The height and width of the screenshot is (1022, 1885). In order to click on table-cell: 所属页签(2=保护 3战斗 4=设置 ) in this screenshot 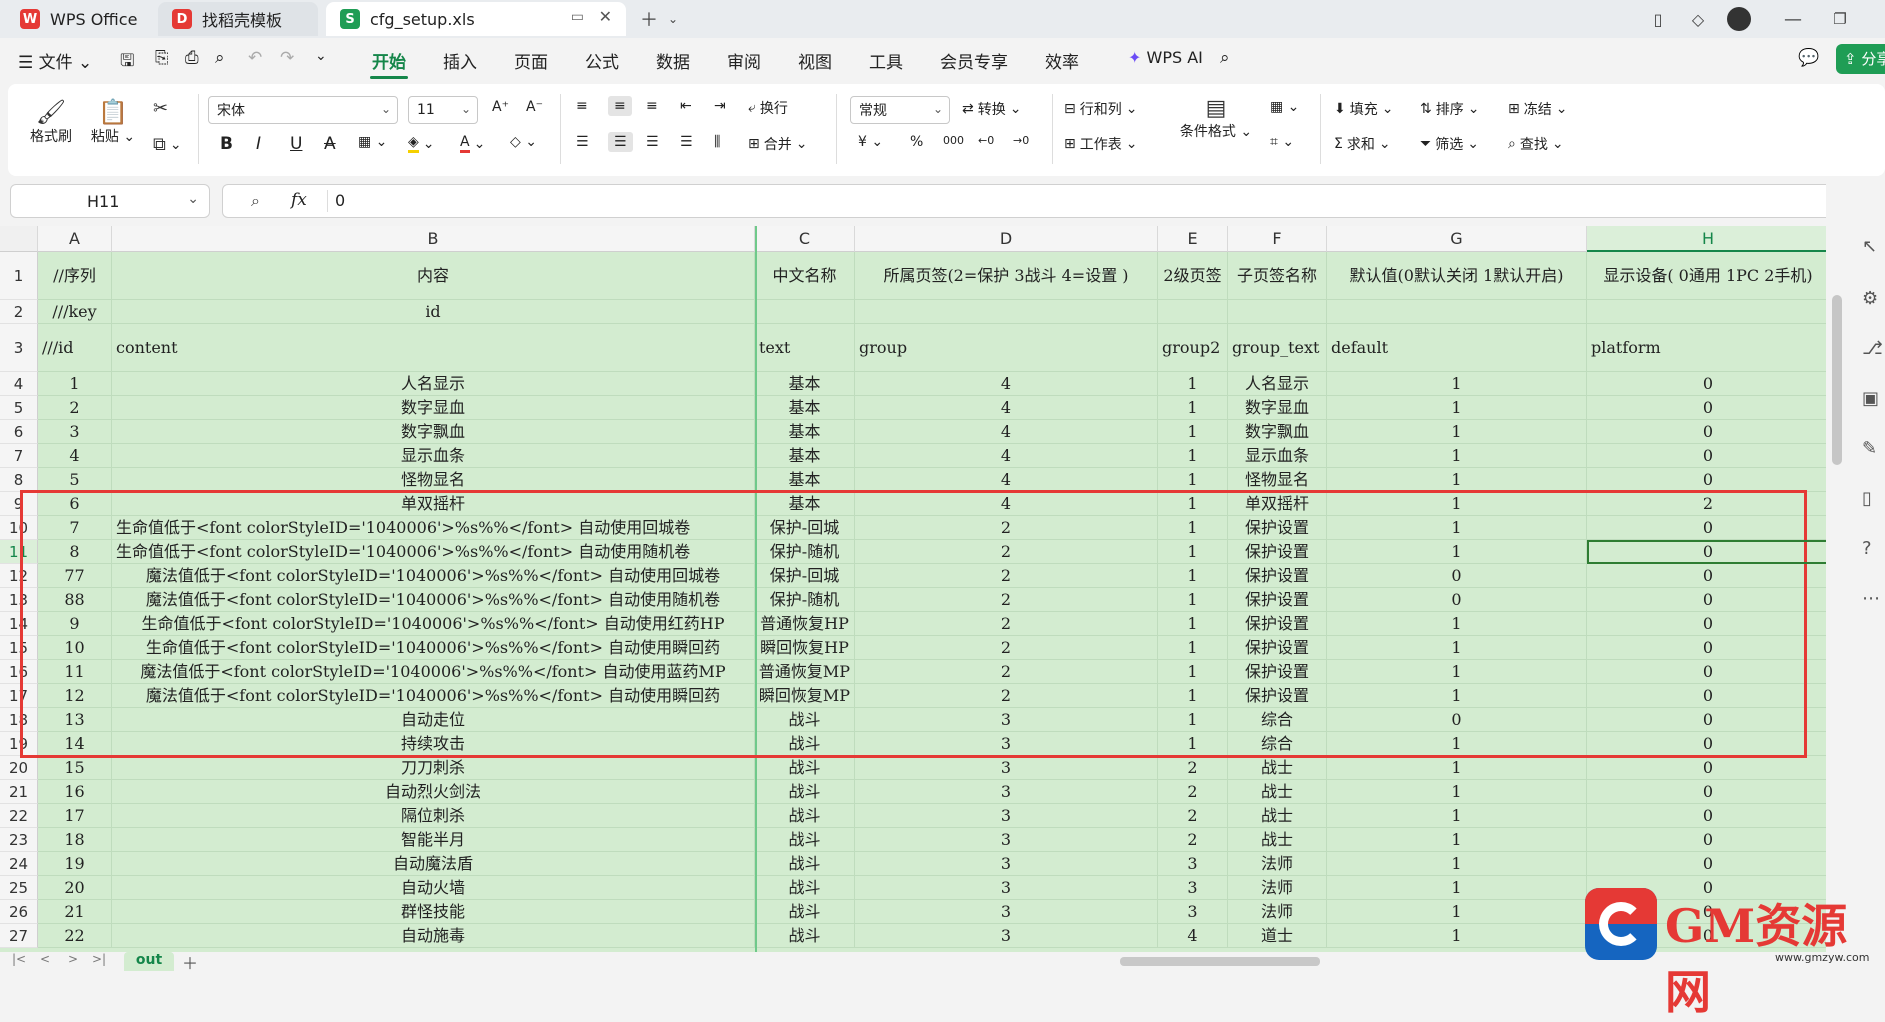, I will do `click(1006, 276)`.